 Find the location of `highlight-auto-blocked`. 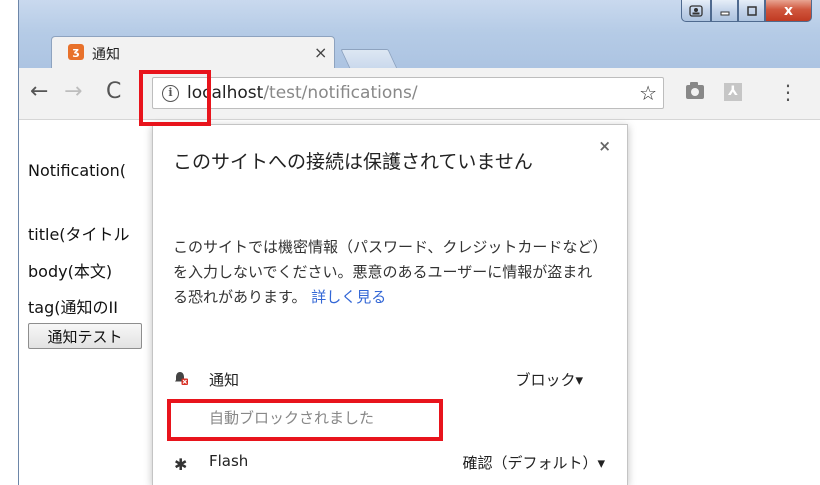

highlight-auto-blocked is located at coordinates (305, 420).